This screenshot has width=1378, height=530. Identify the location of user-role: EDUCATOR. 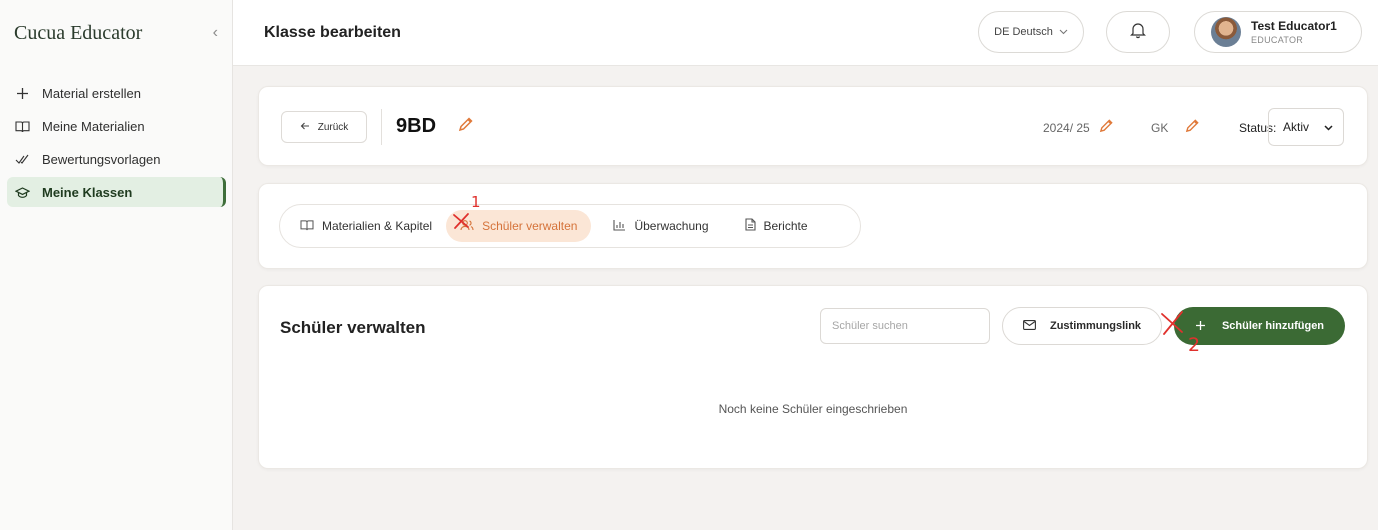
(1277, 40).